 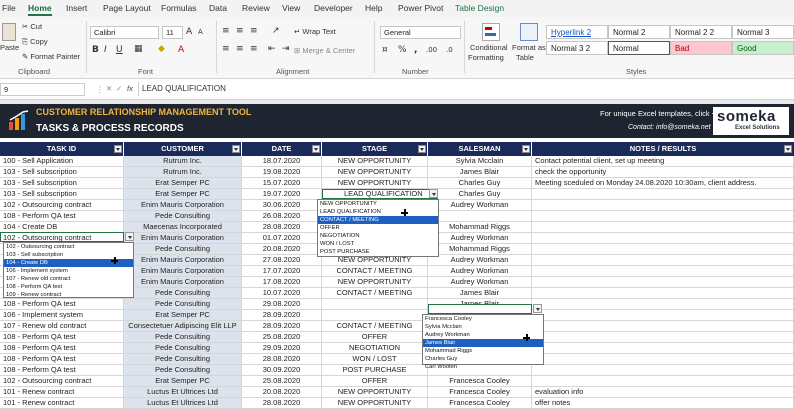 What do you see at coordinates (130, 88) in the screenshot?
I see `insert-function-button: fx` at bounding box center [130, 88].